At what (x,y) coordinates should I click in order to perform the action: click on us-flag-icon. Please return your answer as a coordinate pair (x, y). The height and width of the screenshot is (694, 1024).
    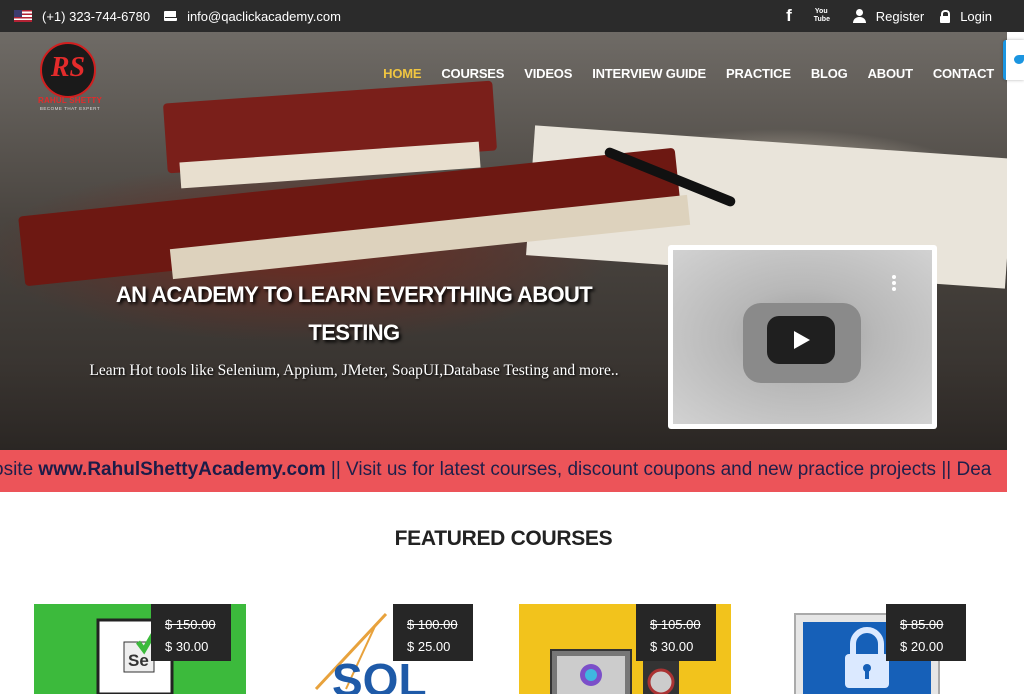
    Looking at the image, I should click on (23, 16).